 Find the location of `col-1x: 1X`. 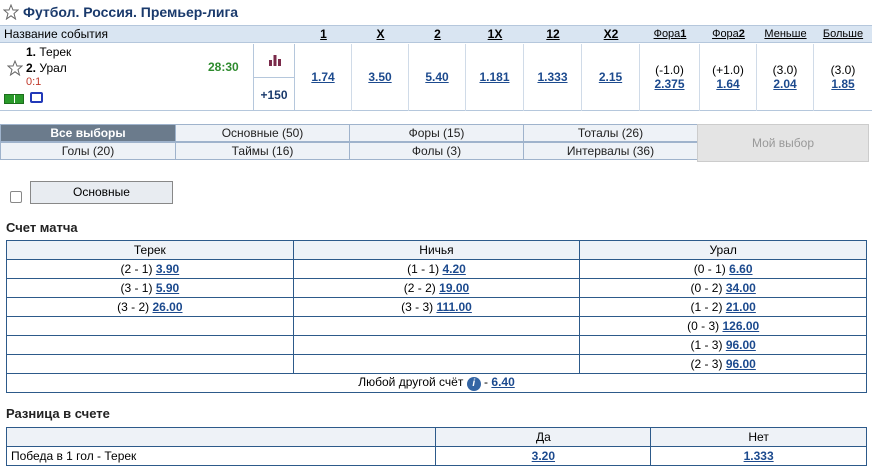

col-1x: 1X is located at coordinates (495, 34).